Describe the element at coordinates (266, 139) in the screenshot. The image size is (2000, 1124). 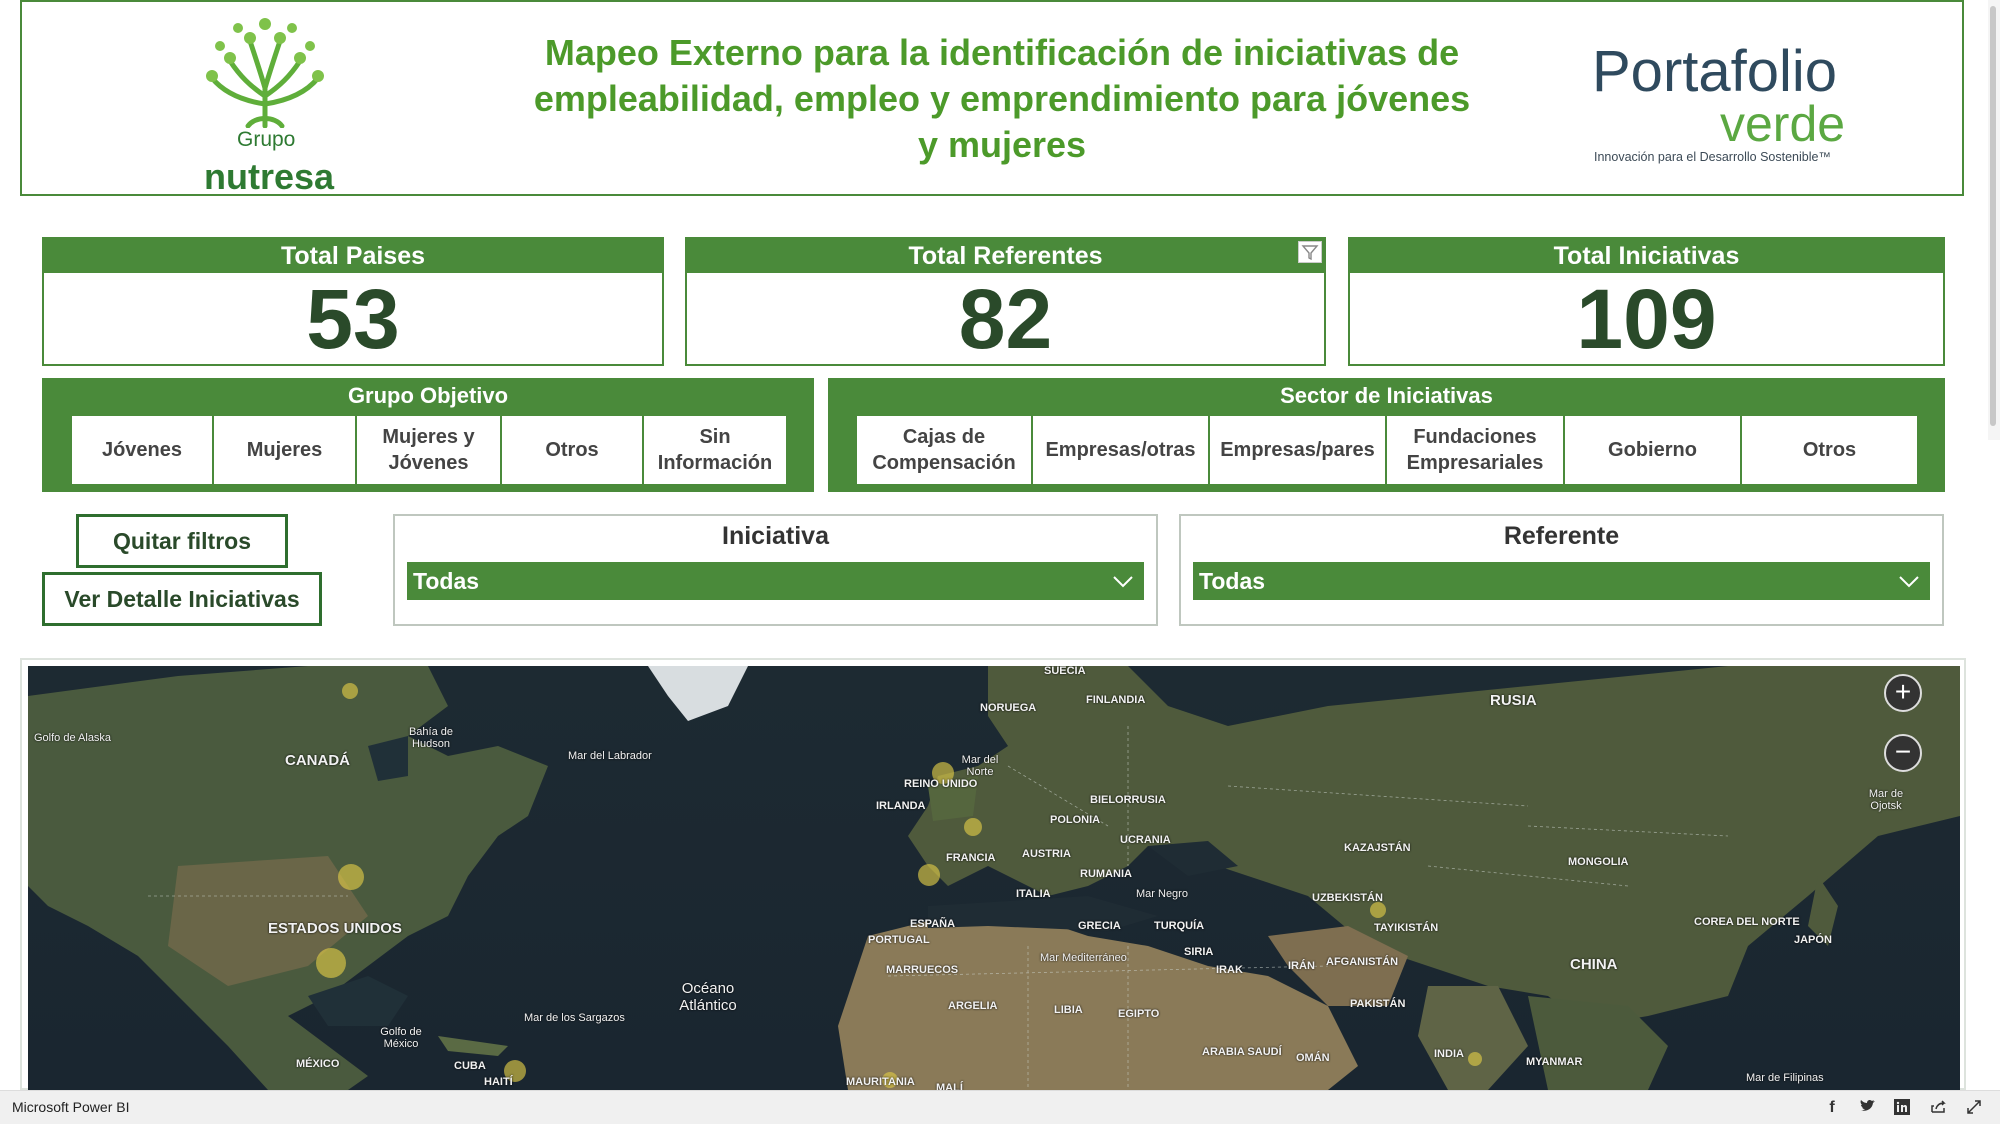
I see `logo-text-grupo: Grupo` at that location.